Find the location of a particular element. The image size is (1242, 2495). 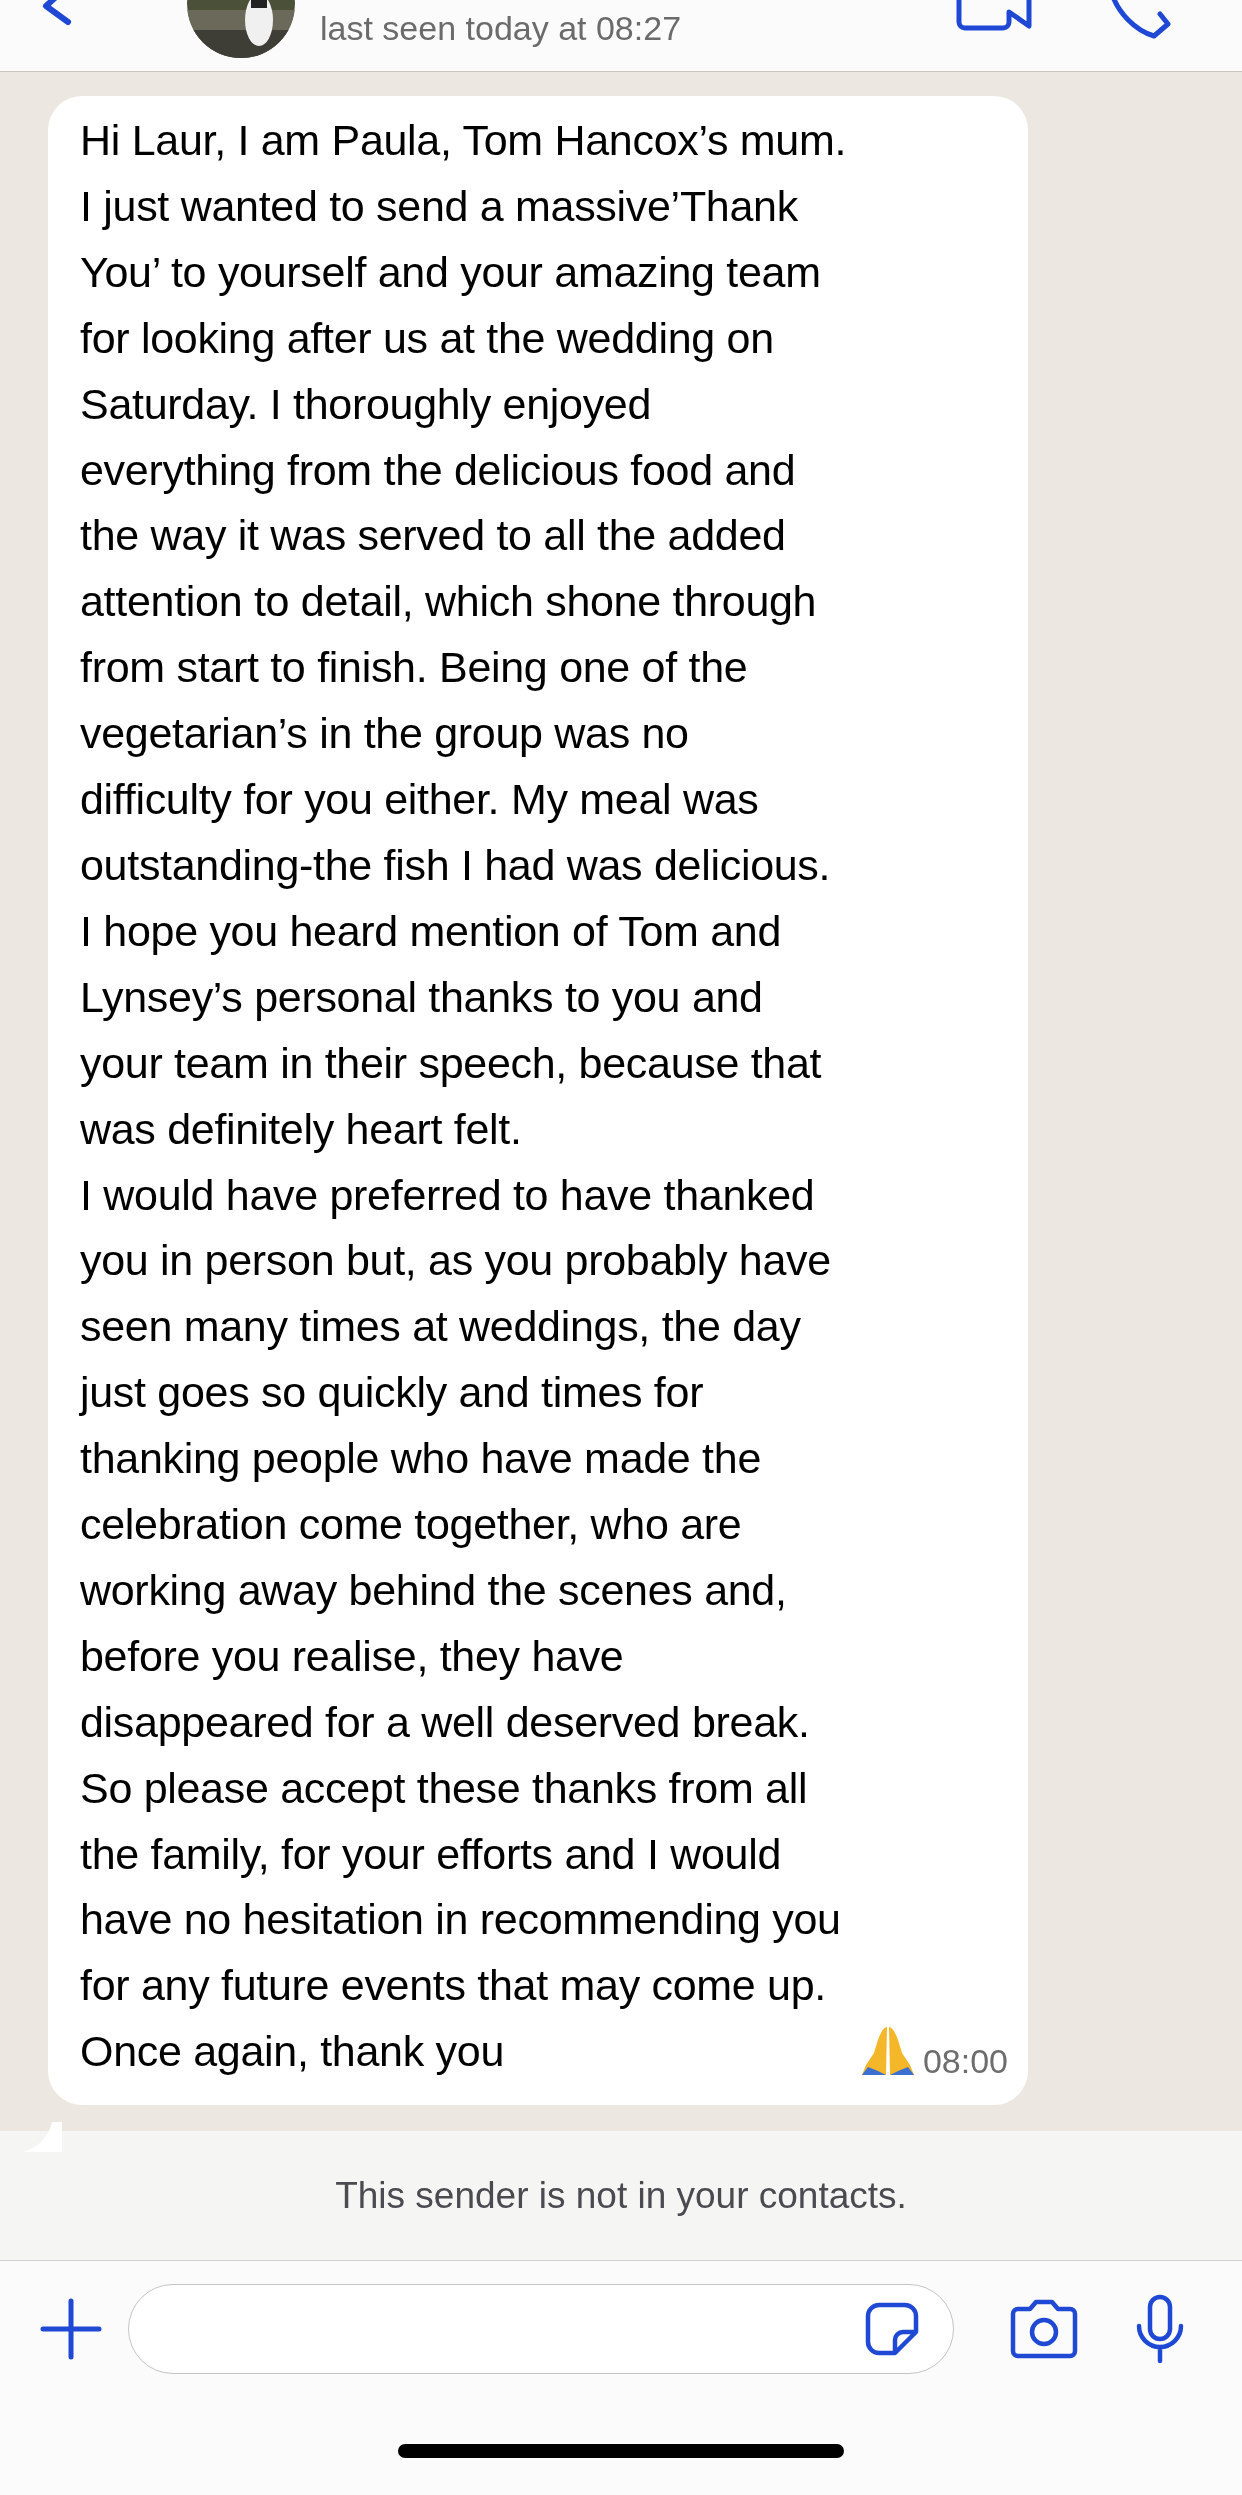

microphone-icon is located at coordinates (1160, 2329).